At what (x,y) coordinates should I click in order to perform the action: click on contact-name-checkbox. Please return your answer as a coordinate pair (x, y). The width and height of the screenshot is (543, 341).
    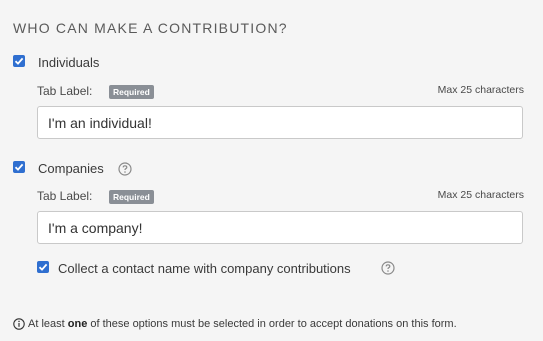
    Looking at the image, I should click on (43, 267).